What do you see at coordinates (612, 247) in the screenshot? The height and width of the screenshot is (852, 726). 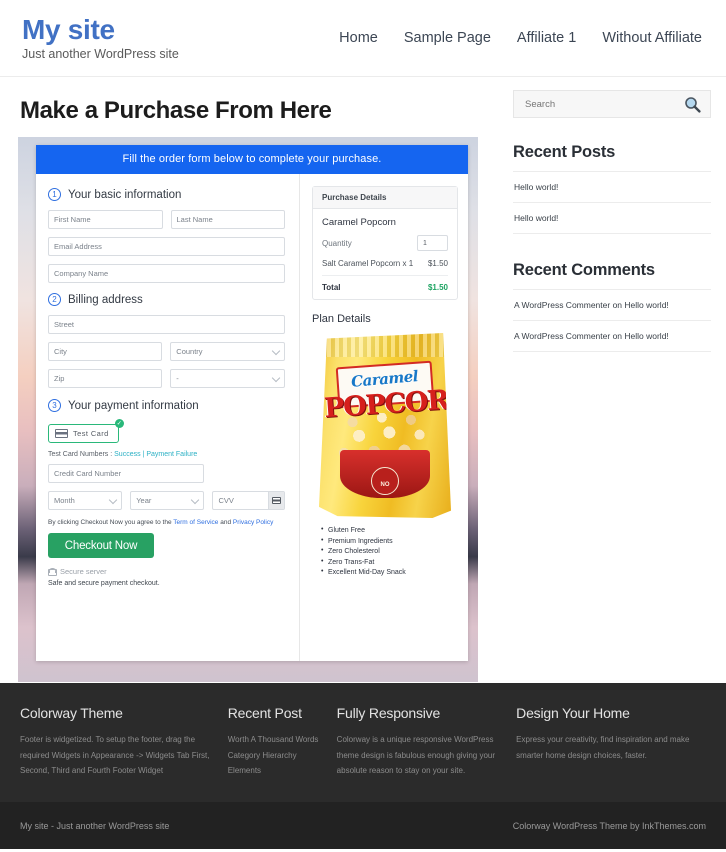 I see `widget-spacer` at bounding box center [612, 247].